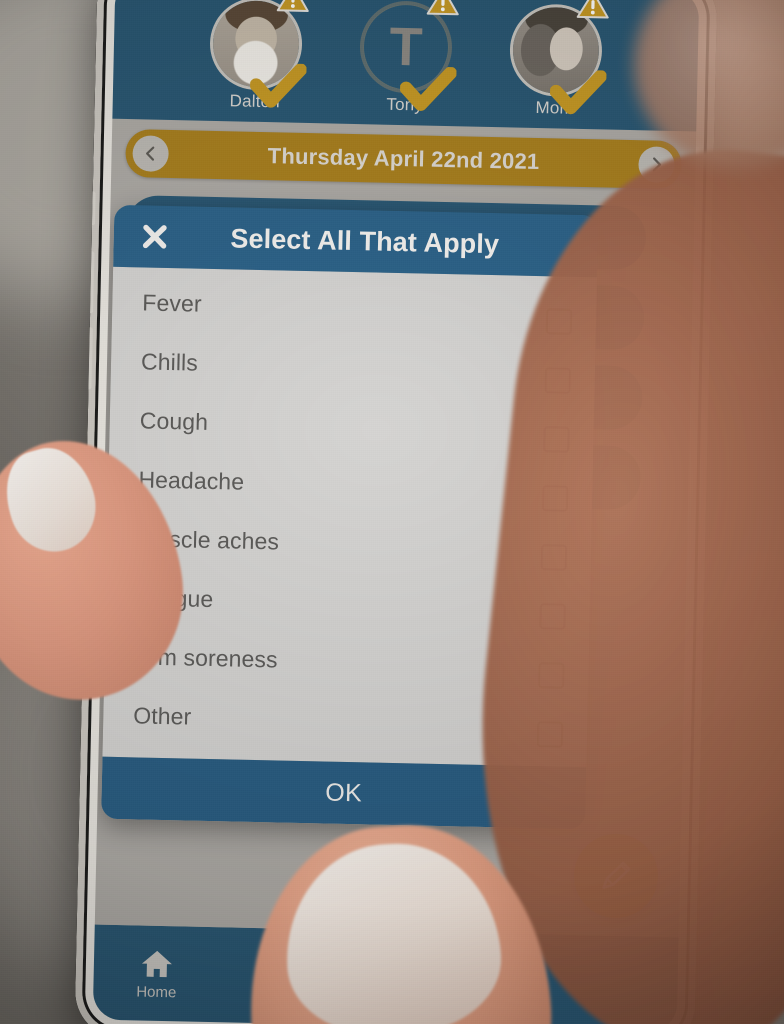  What do you see at coordinates (297, 957) in the screenshot?
I see `inbox-badge-count: 6` at bounding box center [297, 957].